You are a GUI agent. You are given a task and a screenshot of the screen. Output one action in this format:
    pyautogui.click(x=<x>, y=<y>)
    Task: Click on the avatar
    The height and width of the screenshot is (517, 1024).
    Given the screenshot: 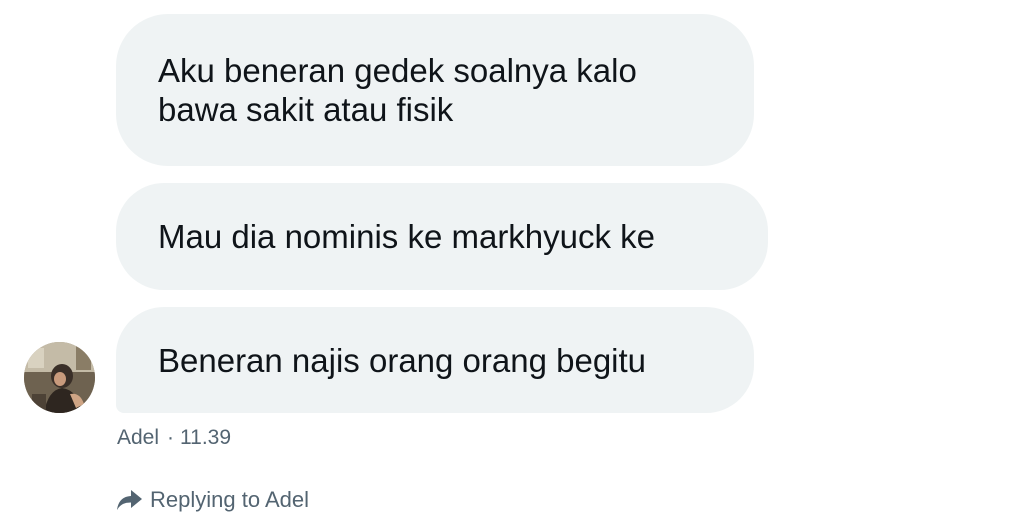 What is the action you would take?
    pyautogui.click(x=59, y=377)
    